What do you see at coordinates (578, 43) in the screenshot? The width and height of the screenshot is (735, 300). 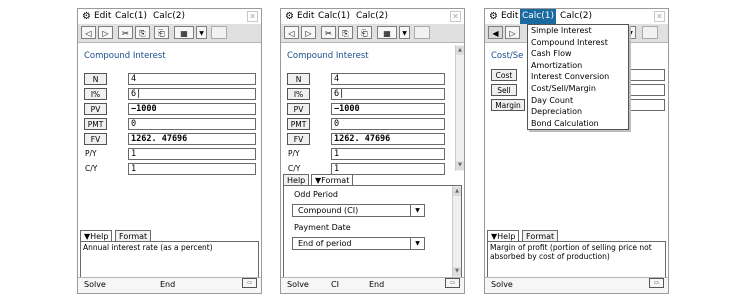 I see `menu-item-compound-interest: Compound Interest` at bounding box center [578, 43].